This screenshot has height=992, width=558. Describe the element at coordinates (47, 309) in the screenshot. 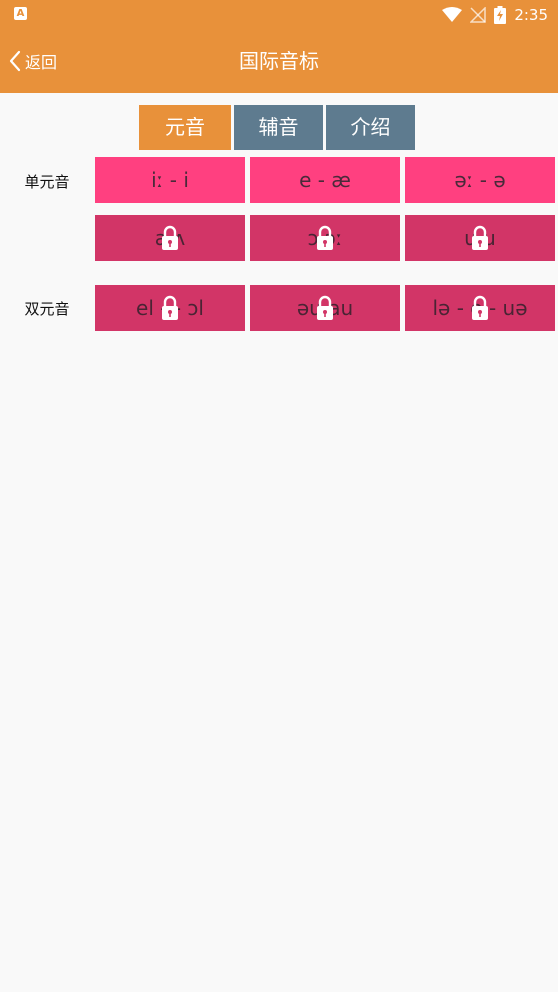

I see `diphthongs-label: 双元音` at that location.